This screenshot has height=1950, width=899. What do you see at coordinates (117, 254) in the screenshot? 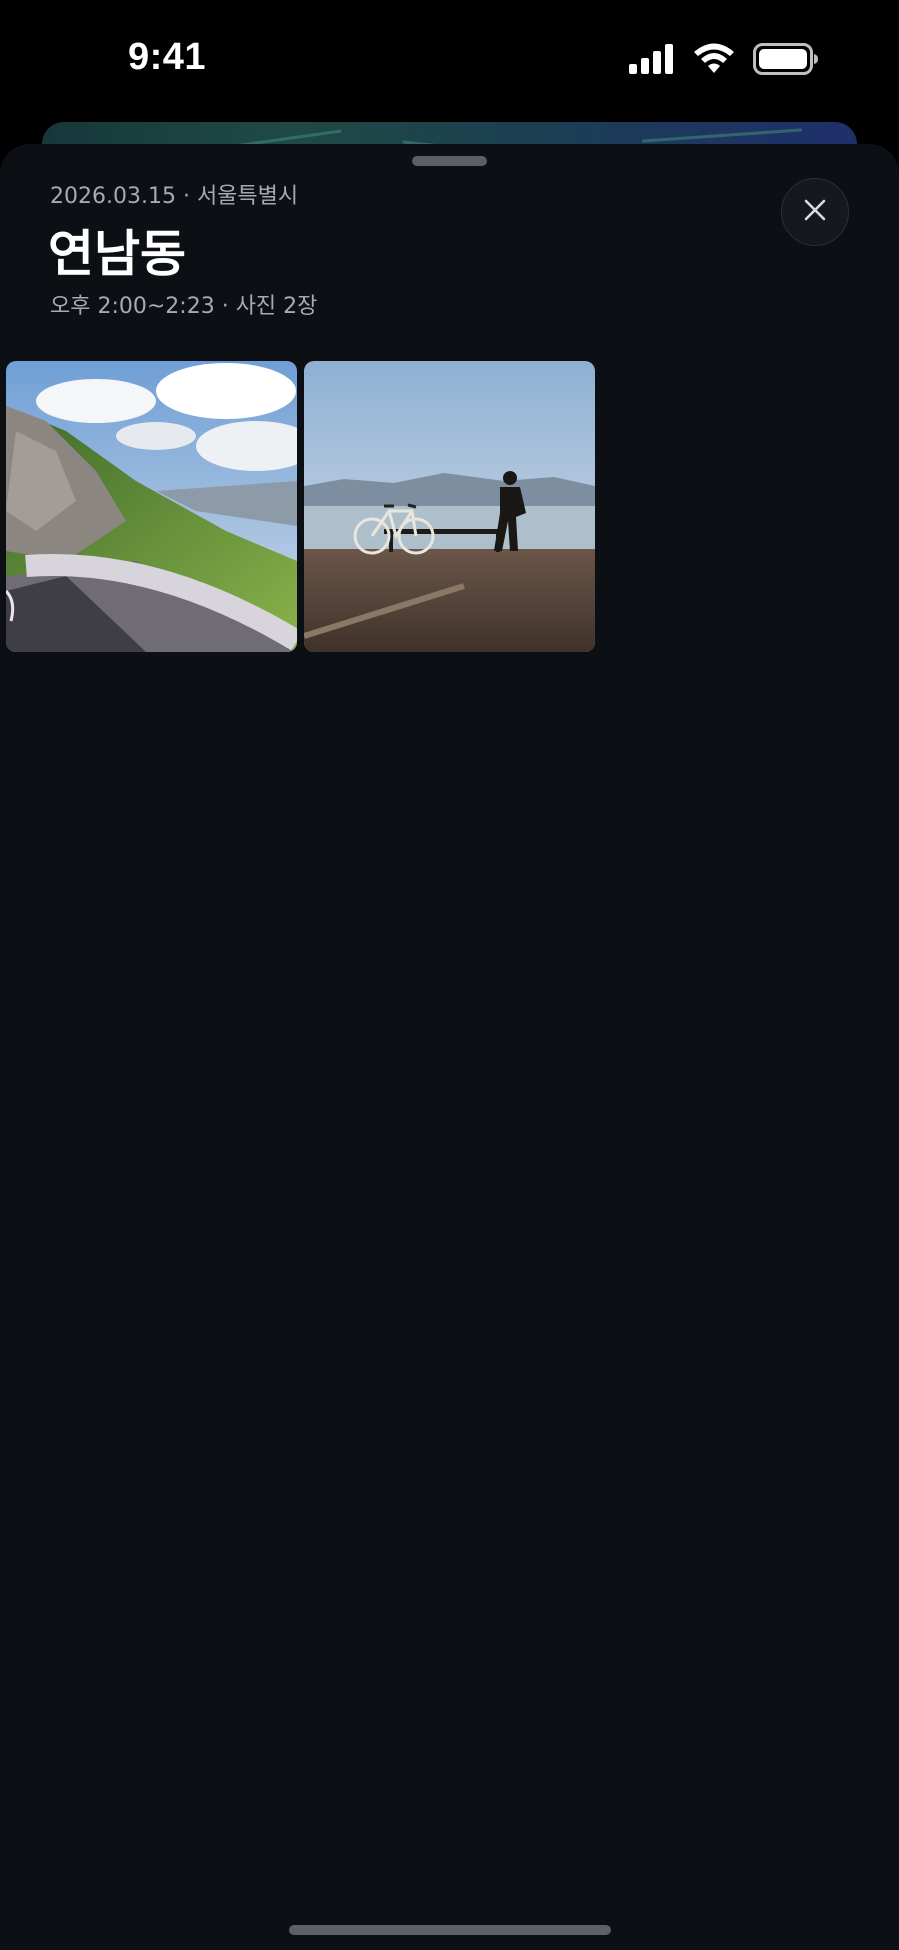
I see `place-title: 연남동` at bounding box center [117, 254].